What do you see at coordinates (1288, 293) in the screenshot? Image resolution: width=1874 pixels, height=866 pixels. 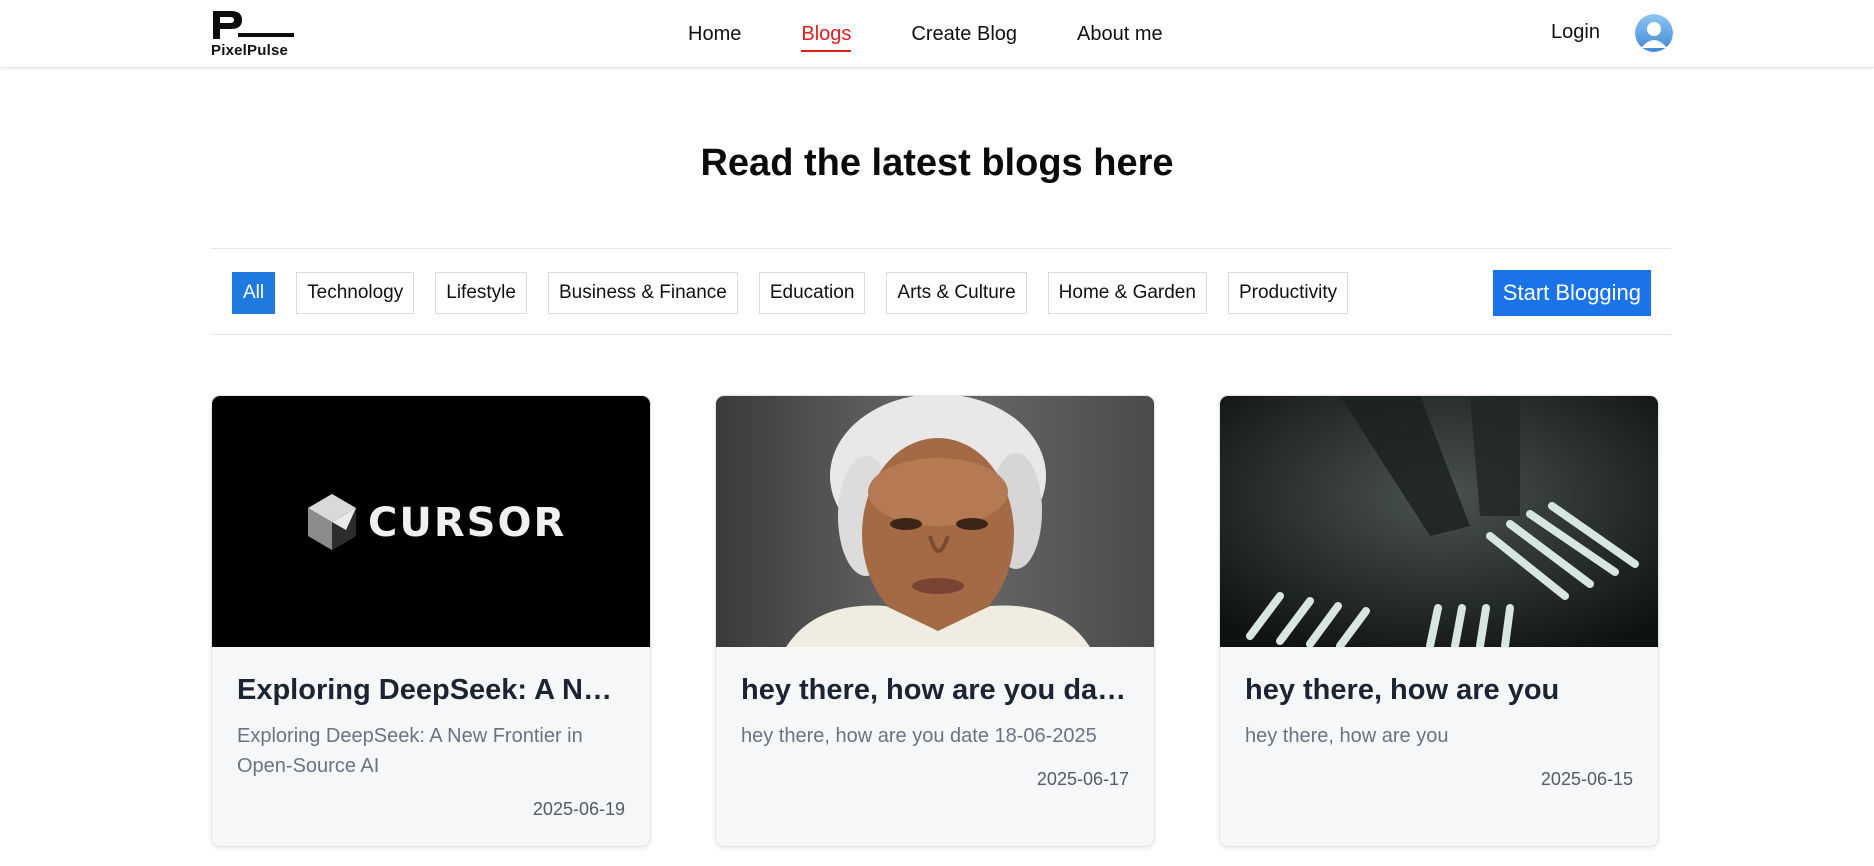 I see `category-chip-productivity: Productivity` at bounding box center [1288, 293].